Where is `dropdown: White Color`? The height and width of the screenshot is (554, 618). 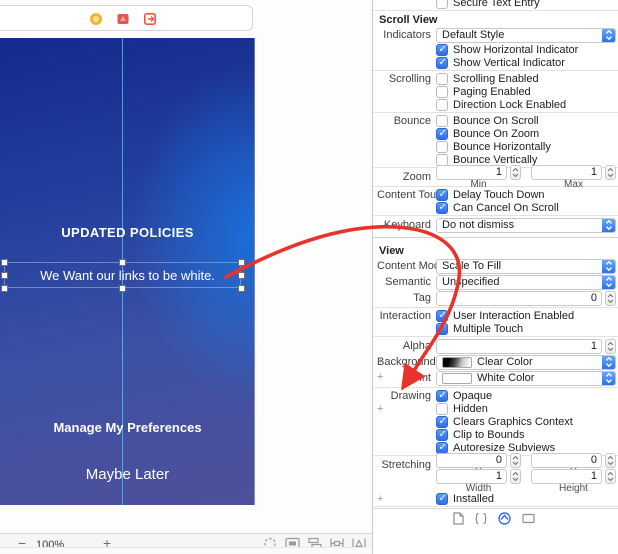 dropdown: White Color is located at coordinates (526, 378).